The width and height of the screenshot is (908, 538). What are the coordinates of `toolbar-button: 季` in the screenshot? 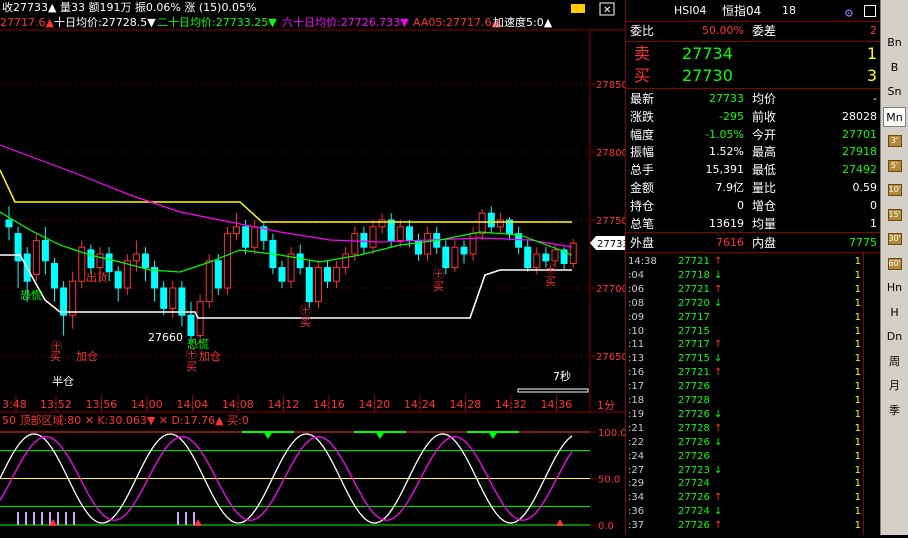 It's located at (894, 411).